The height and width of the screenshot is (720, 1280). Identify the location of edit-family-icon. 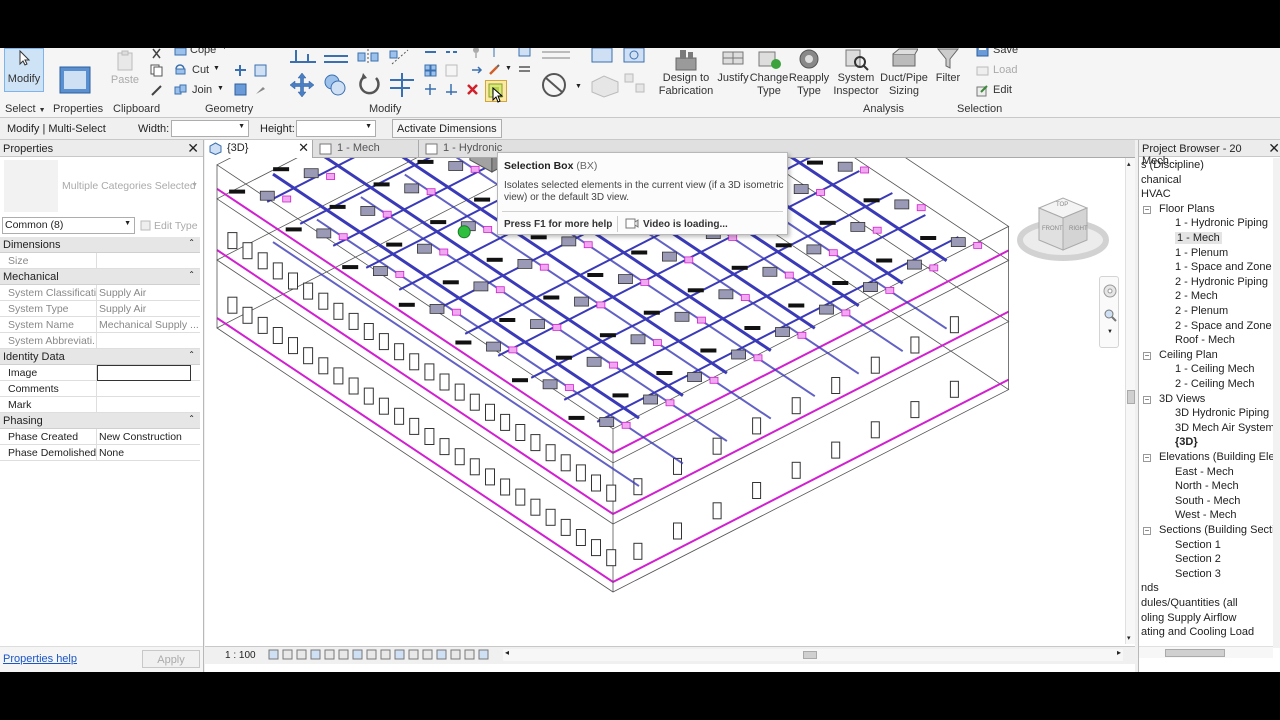
(556, 58).